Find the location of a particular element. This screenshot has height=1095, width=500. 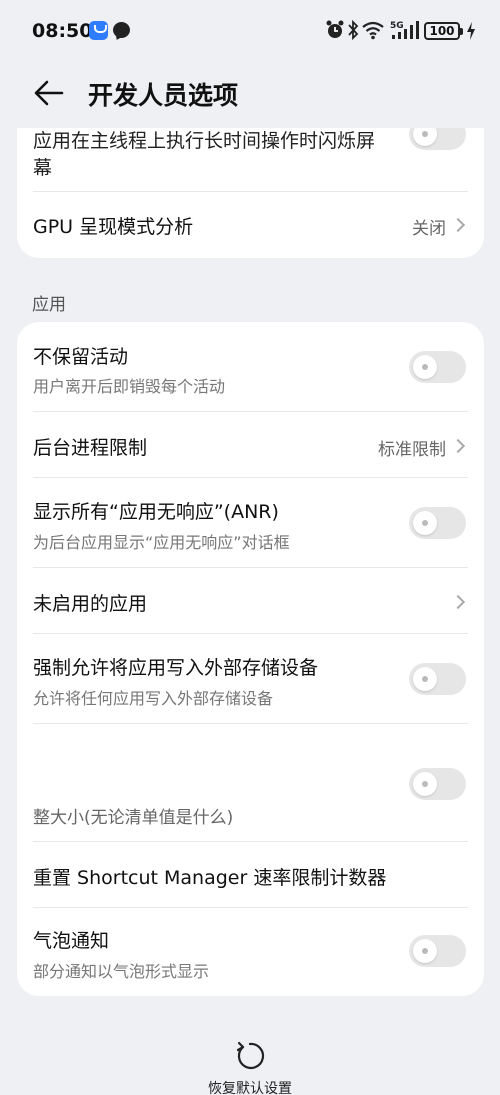

settings-row-force-external-storage: 强制允许将应用写入外部存储设备 允许将任何应用写入外部存储设备 is located at coordinates (250, 679).